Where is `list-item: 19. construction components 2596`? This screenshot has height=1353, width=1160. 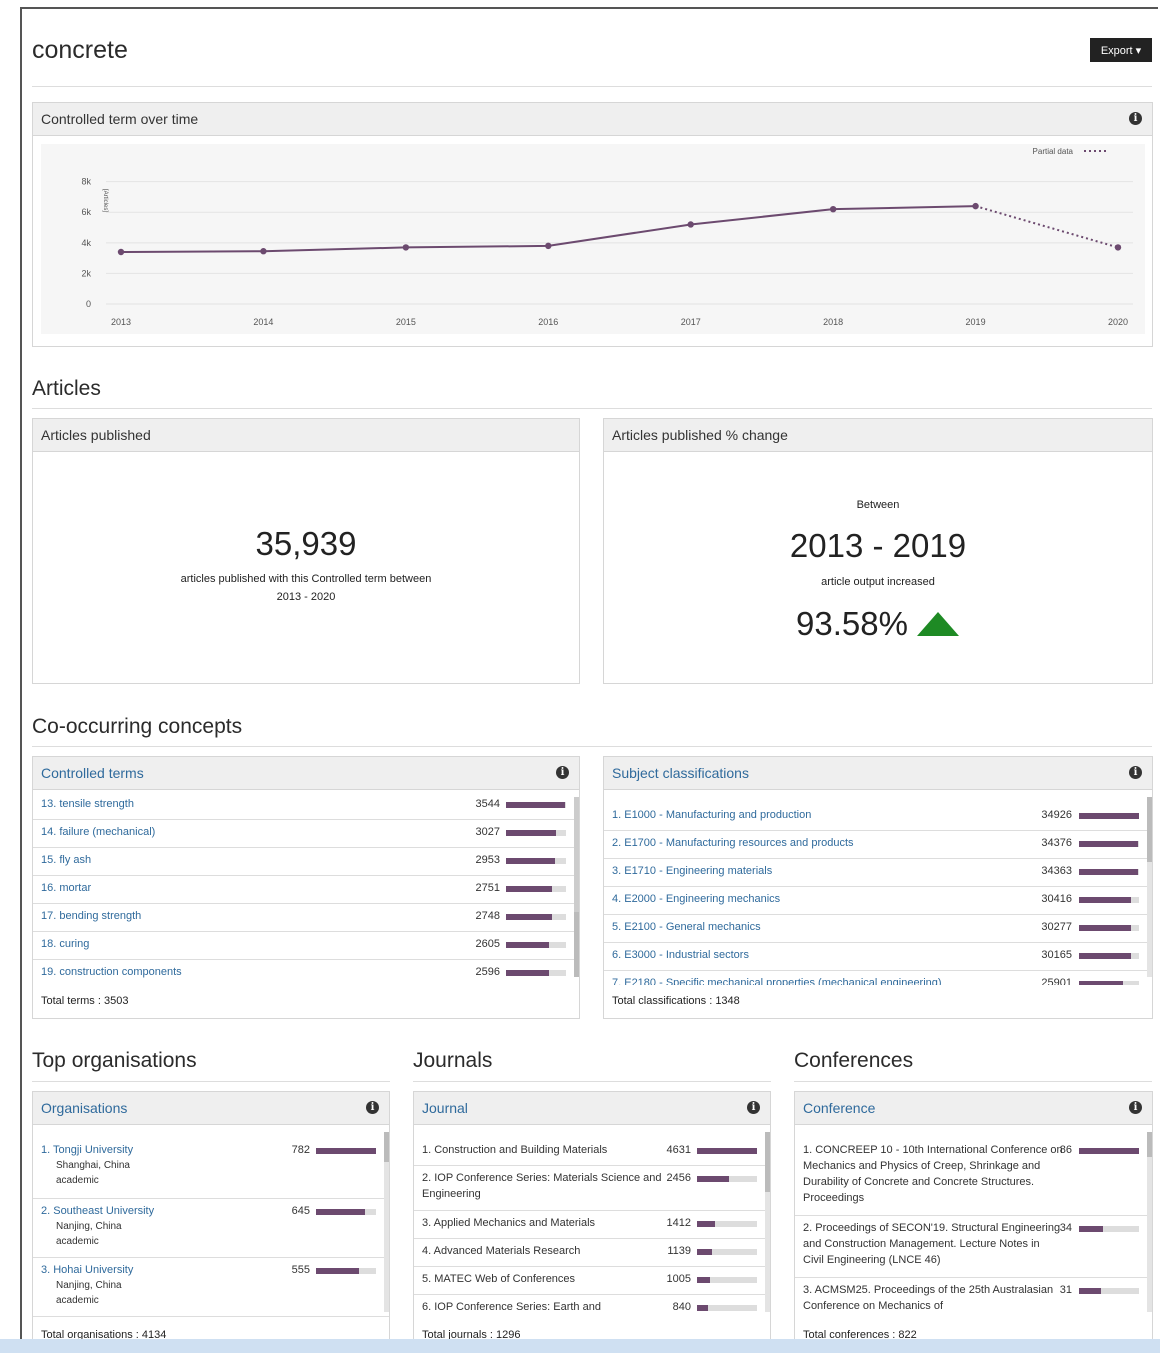
list-item: 19. construction components 2596 is located at coordinates (306, 972).